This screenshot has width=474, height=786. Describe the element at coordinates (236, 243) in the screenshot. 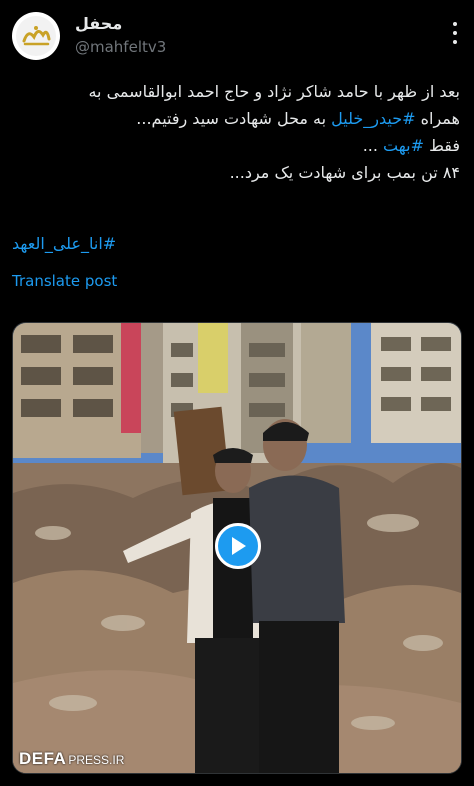

I see `post-hashtag-line: #انا_علی_العهد` at that location.